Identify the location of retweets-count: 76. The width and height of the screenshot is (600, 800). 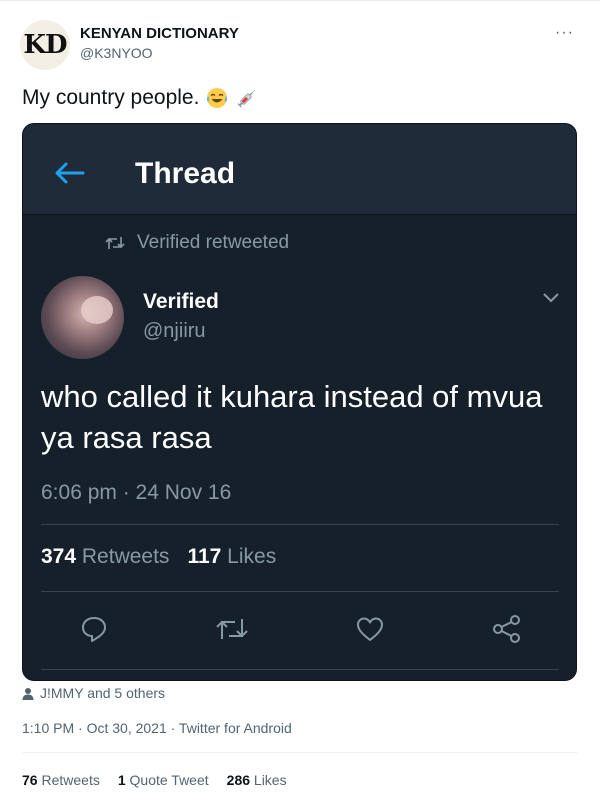
(30, 780).